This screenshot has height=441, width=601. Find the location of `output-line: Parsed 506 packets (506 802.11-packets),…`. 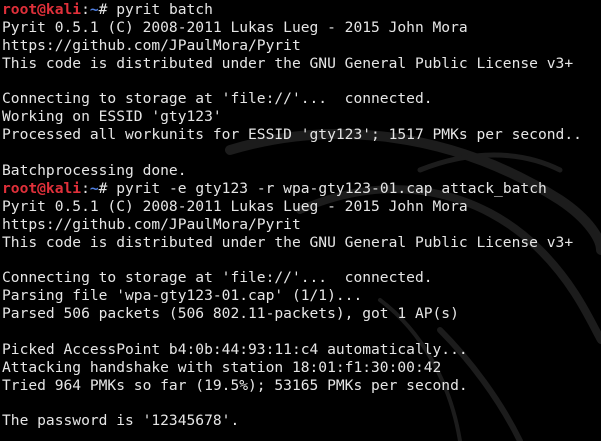

output-line: Parsed 506 packets (506 802.11-packets),… is located at coordinates (230, 314).